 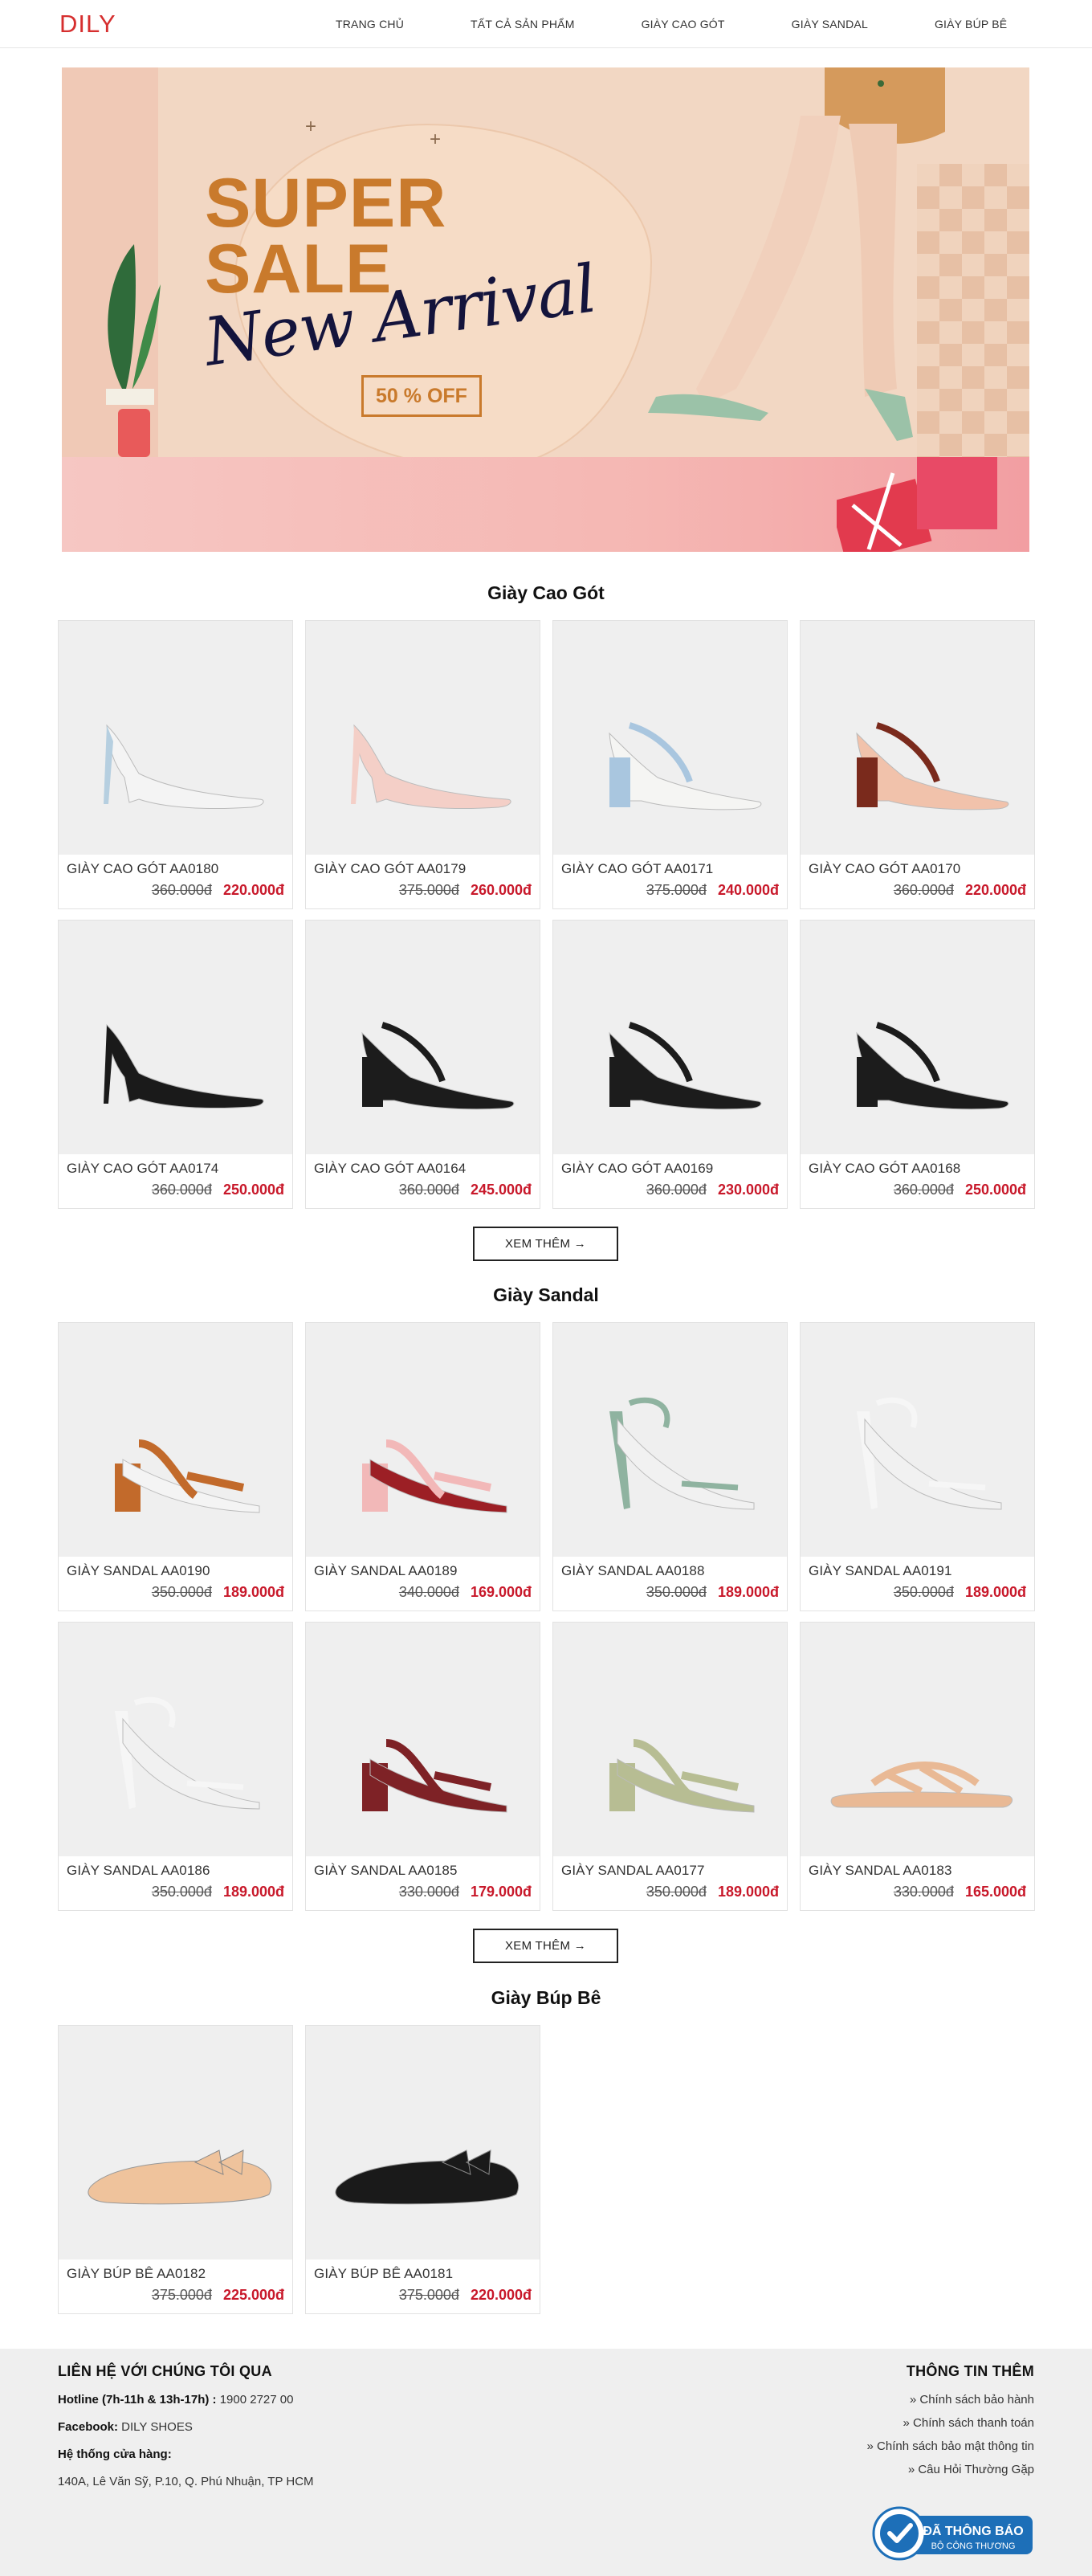 What do you see at coordinates (951, 2423) in the screenshot?
I see `link-payment-policy: » Chính sách thanh toán` at bounding box center [951, 2423].